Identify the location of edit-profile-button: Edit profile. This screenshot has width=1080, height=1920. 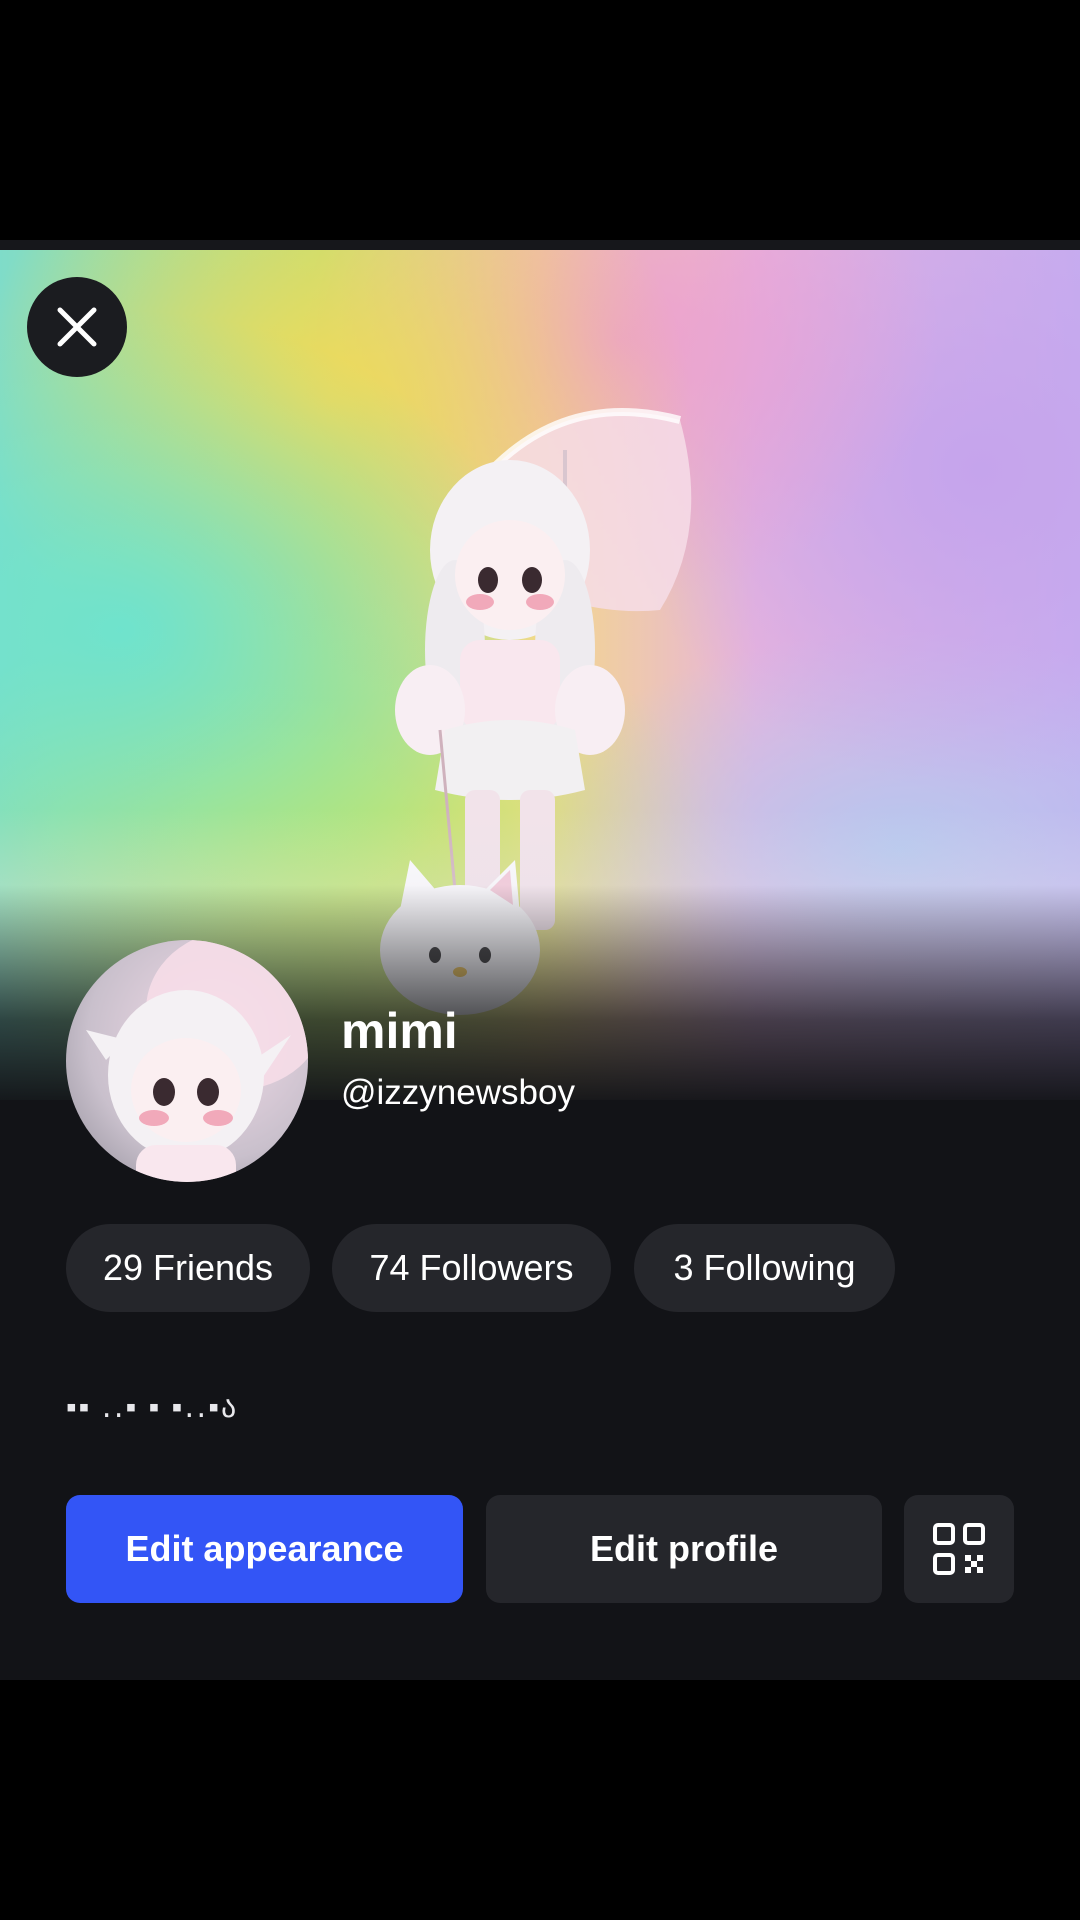
(684, 1549).